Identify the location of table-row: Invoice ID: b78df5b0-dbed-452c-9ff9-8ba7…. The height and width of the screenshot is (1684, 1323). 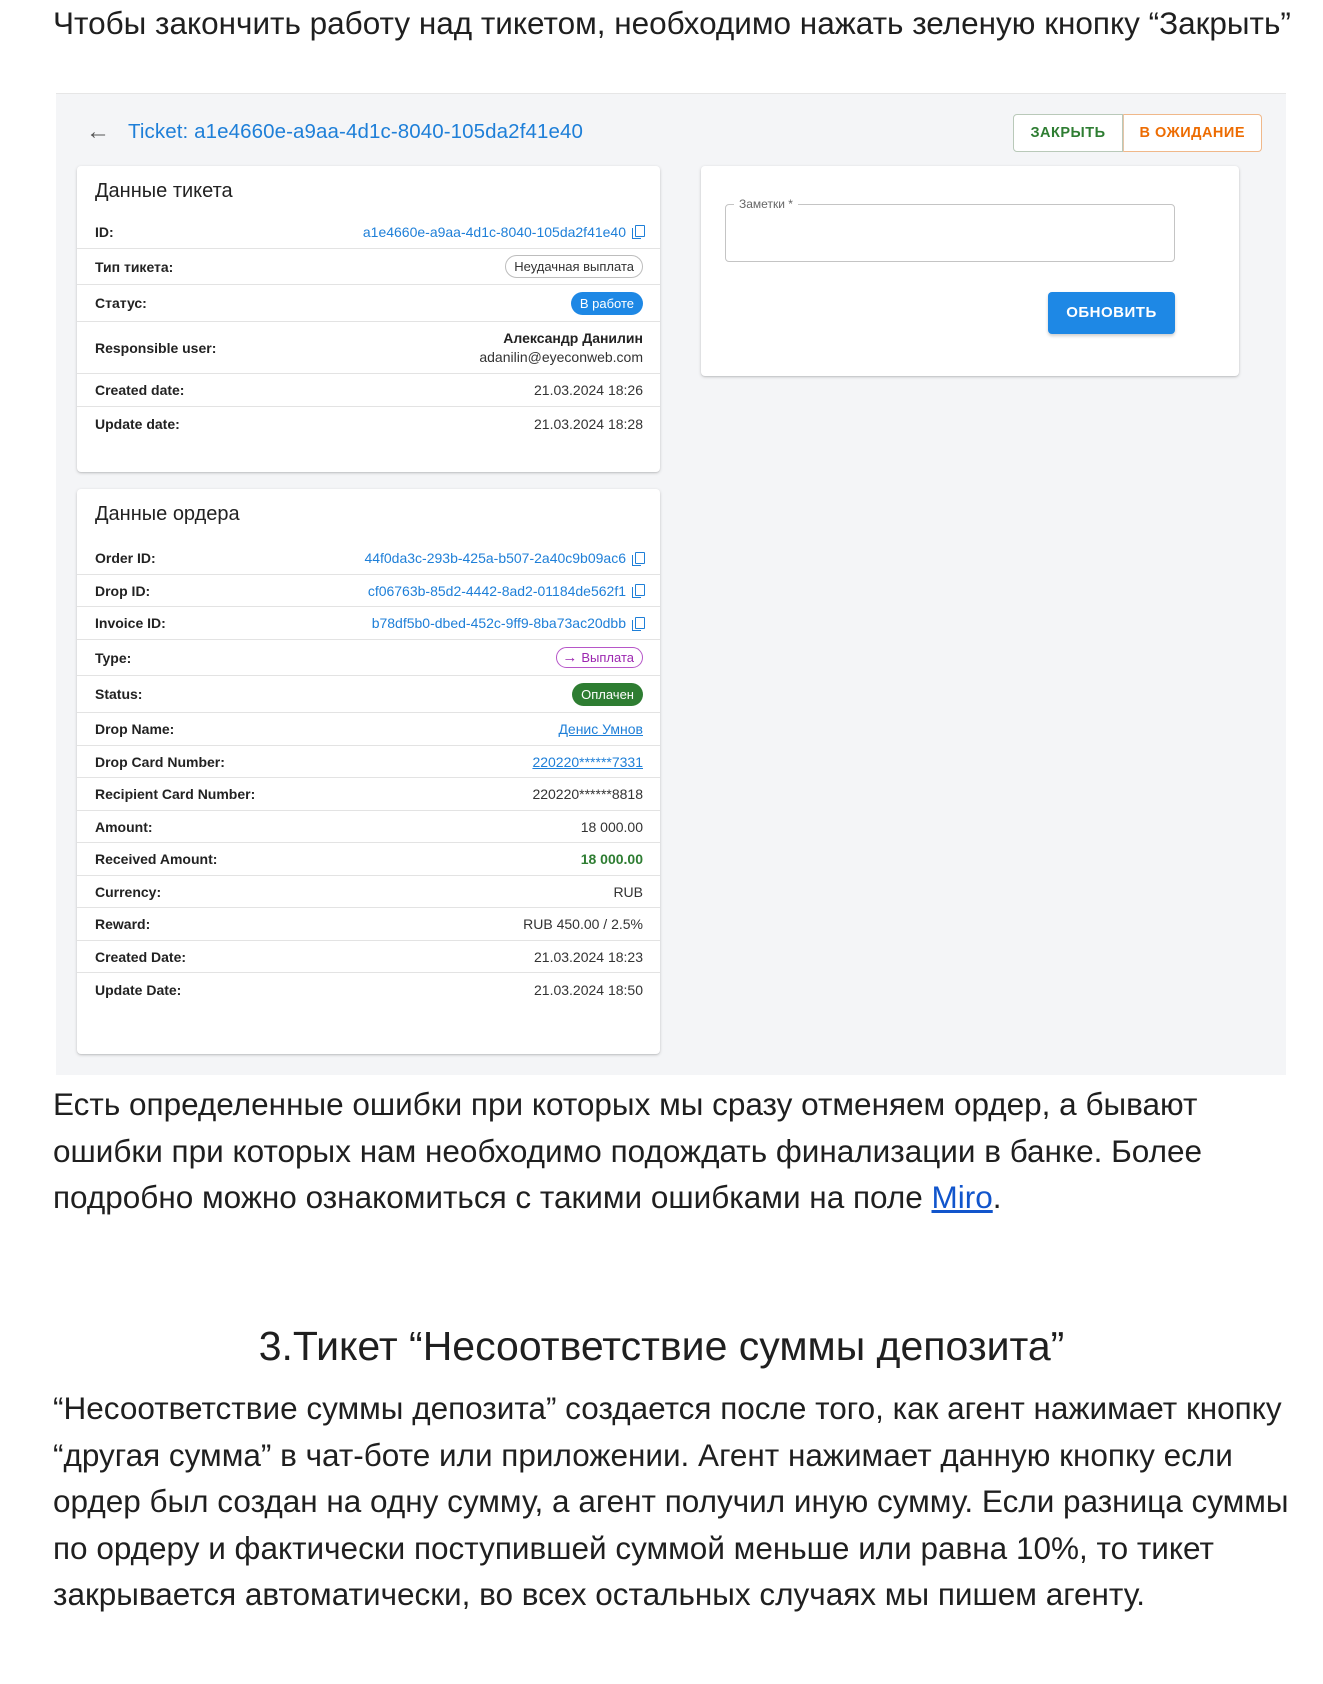
(368, 623).